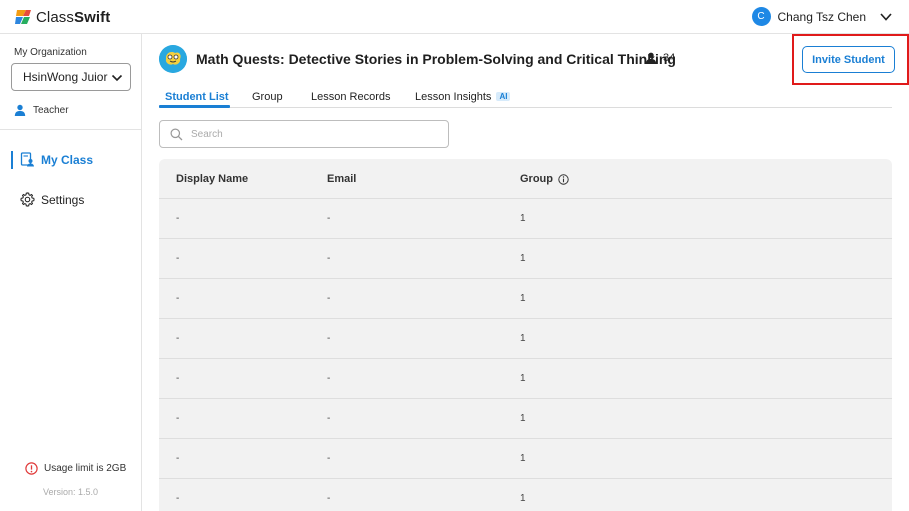 The height and width of the screenshot is (511, 909). I want to click on search-input, so click(311, 134).